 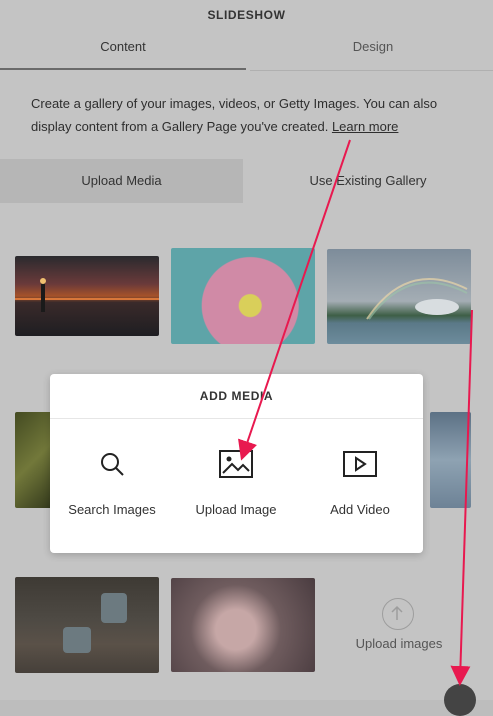 I want to click on search-images-label: Search Images, so click(x=112, y=509).